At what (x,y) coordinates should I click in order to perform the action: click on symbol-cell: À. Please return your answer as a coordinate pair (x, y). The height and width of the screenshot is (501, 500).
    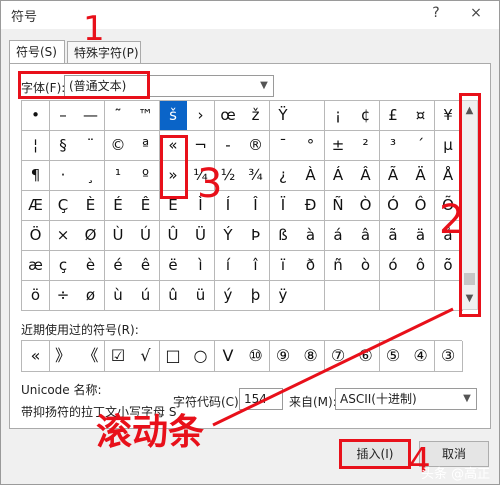
    Looking at the image, I should click on (311, 176).